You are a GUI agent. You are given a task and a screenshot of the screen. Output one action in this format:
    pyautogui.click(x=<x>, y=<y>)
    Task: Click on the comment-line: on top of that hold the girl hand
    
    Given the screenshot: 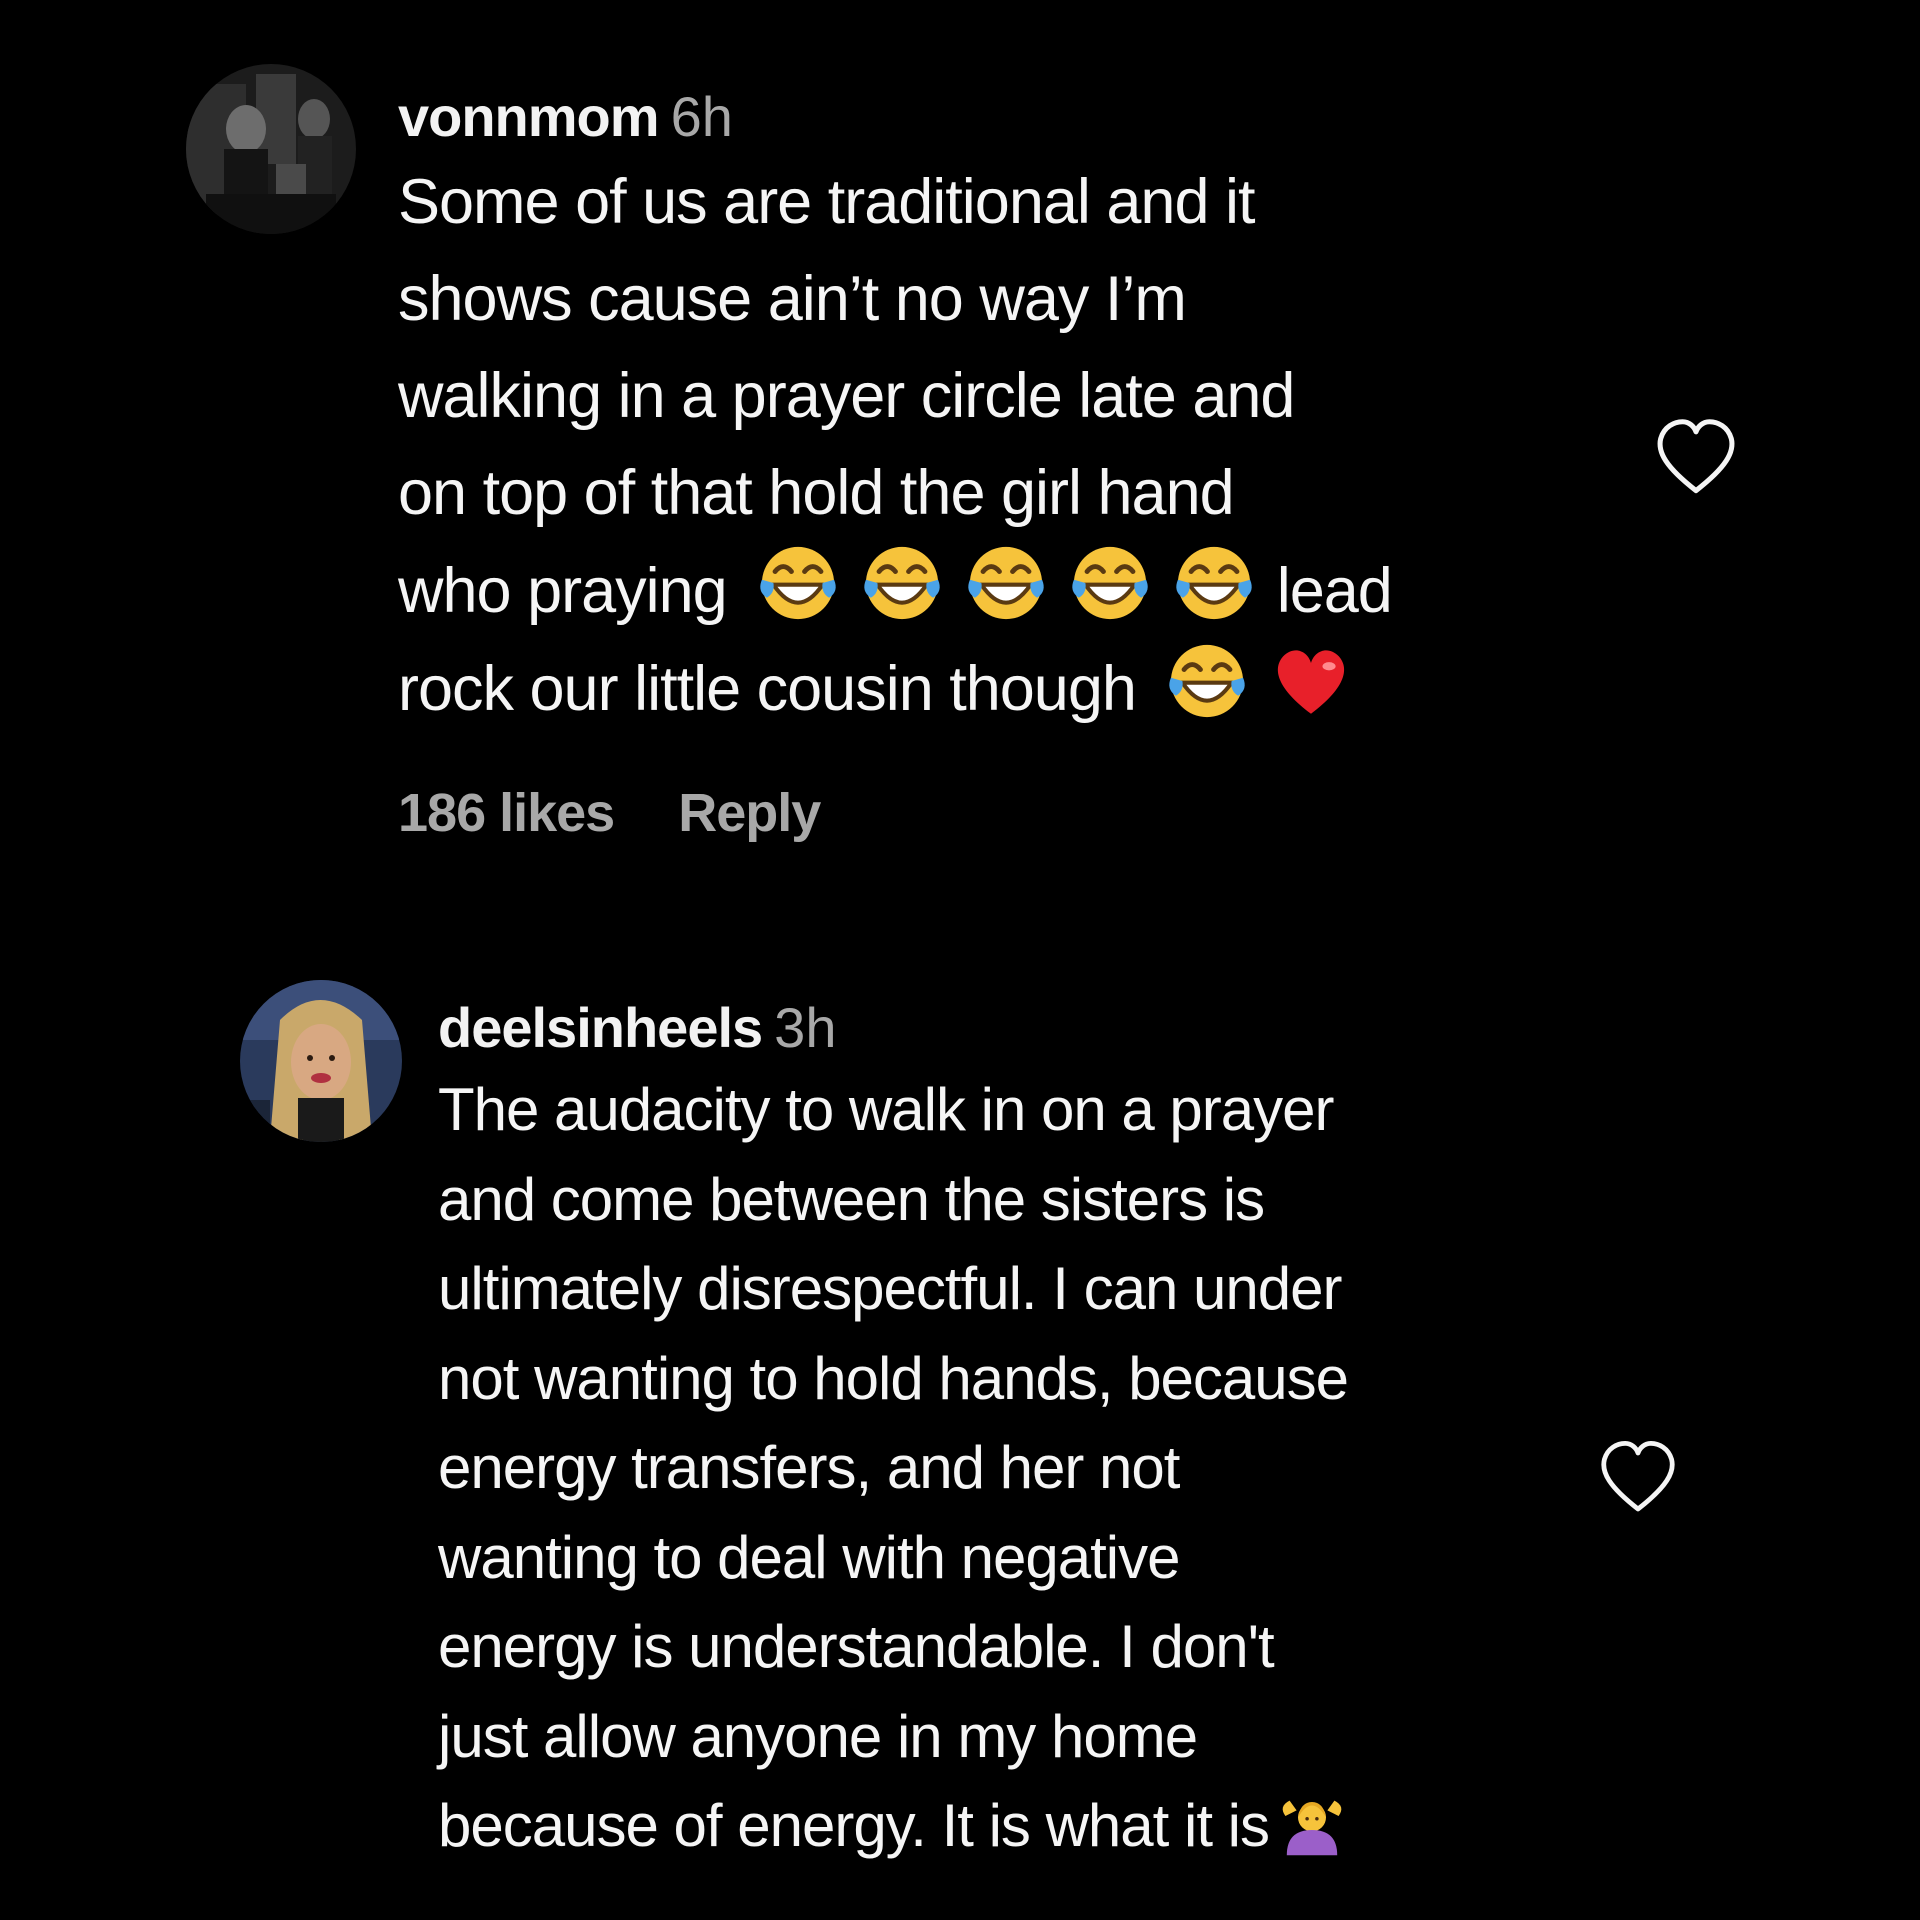 What is the action you would take?
    pyautogui.click(x=816, y=493)
    